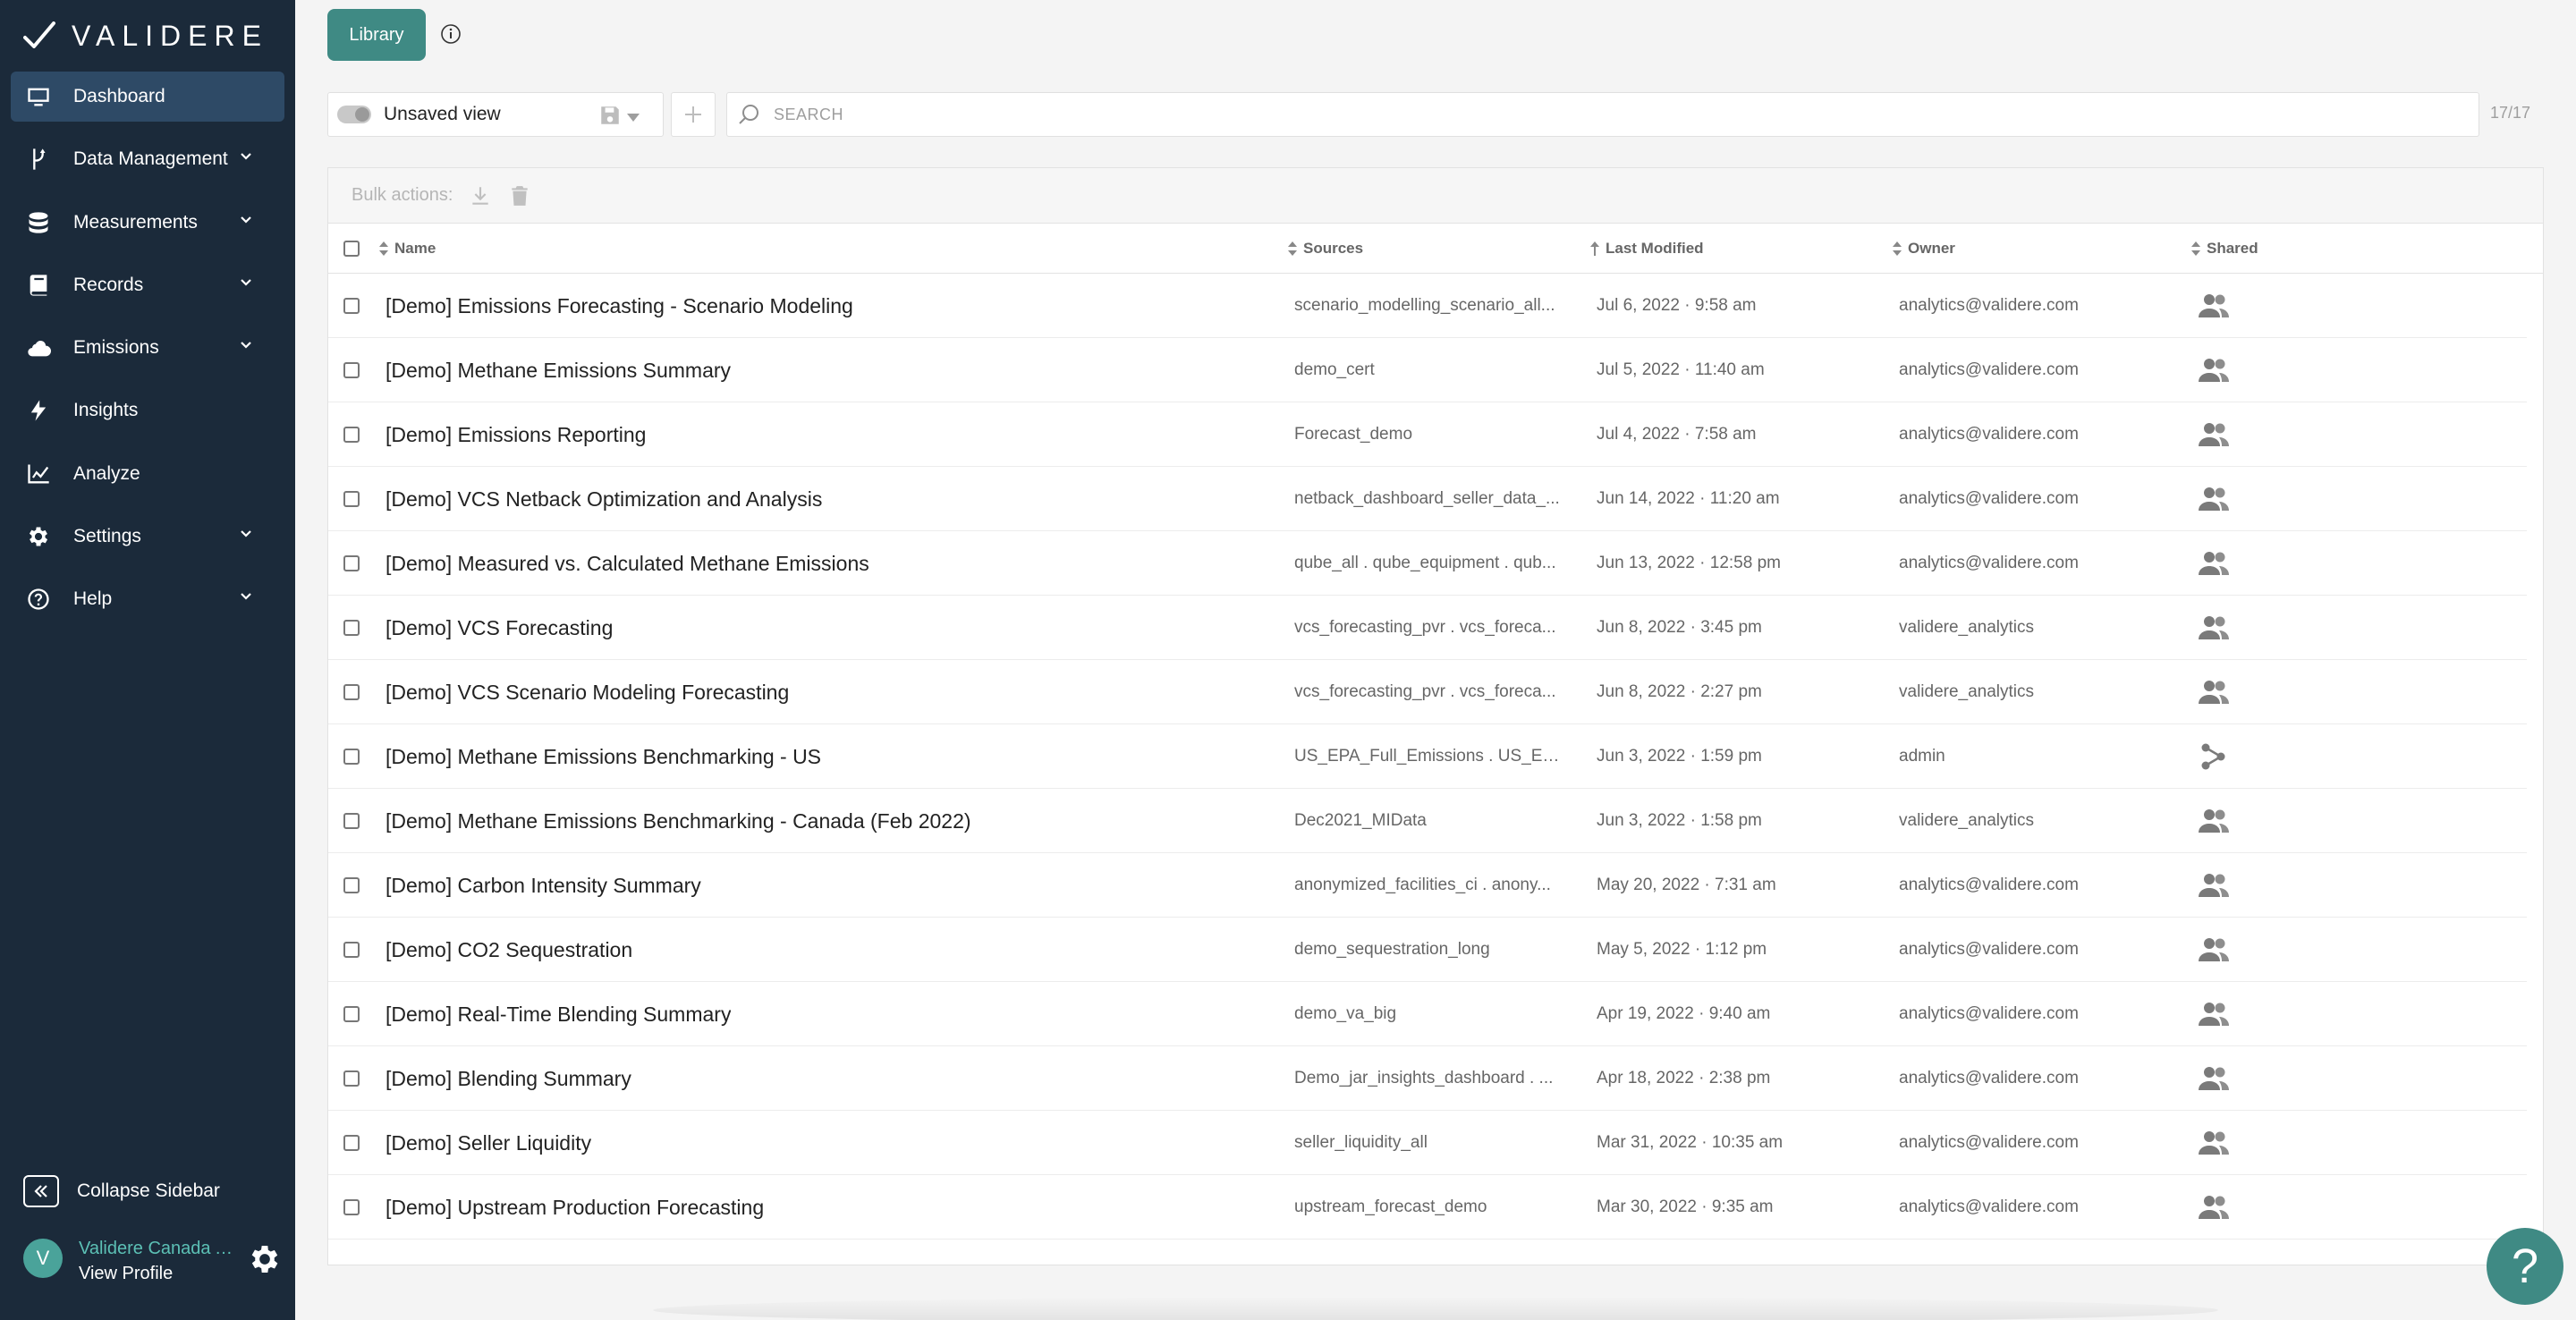 The image size is (2576, 1320). I want to click on row-name: [Demo] Methane Emissions Summary, so click(558, 370).